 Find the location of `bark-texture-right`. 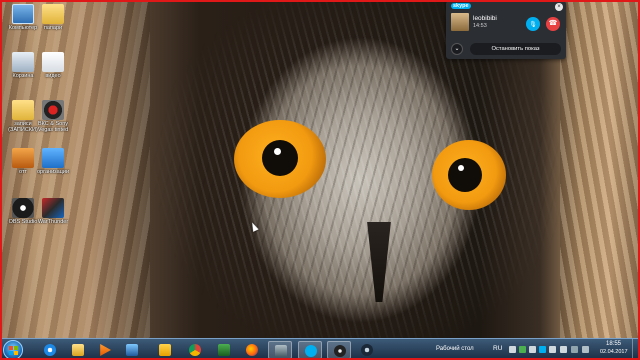

bark-texture-right is located at coordinates (600, 169).